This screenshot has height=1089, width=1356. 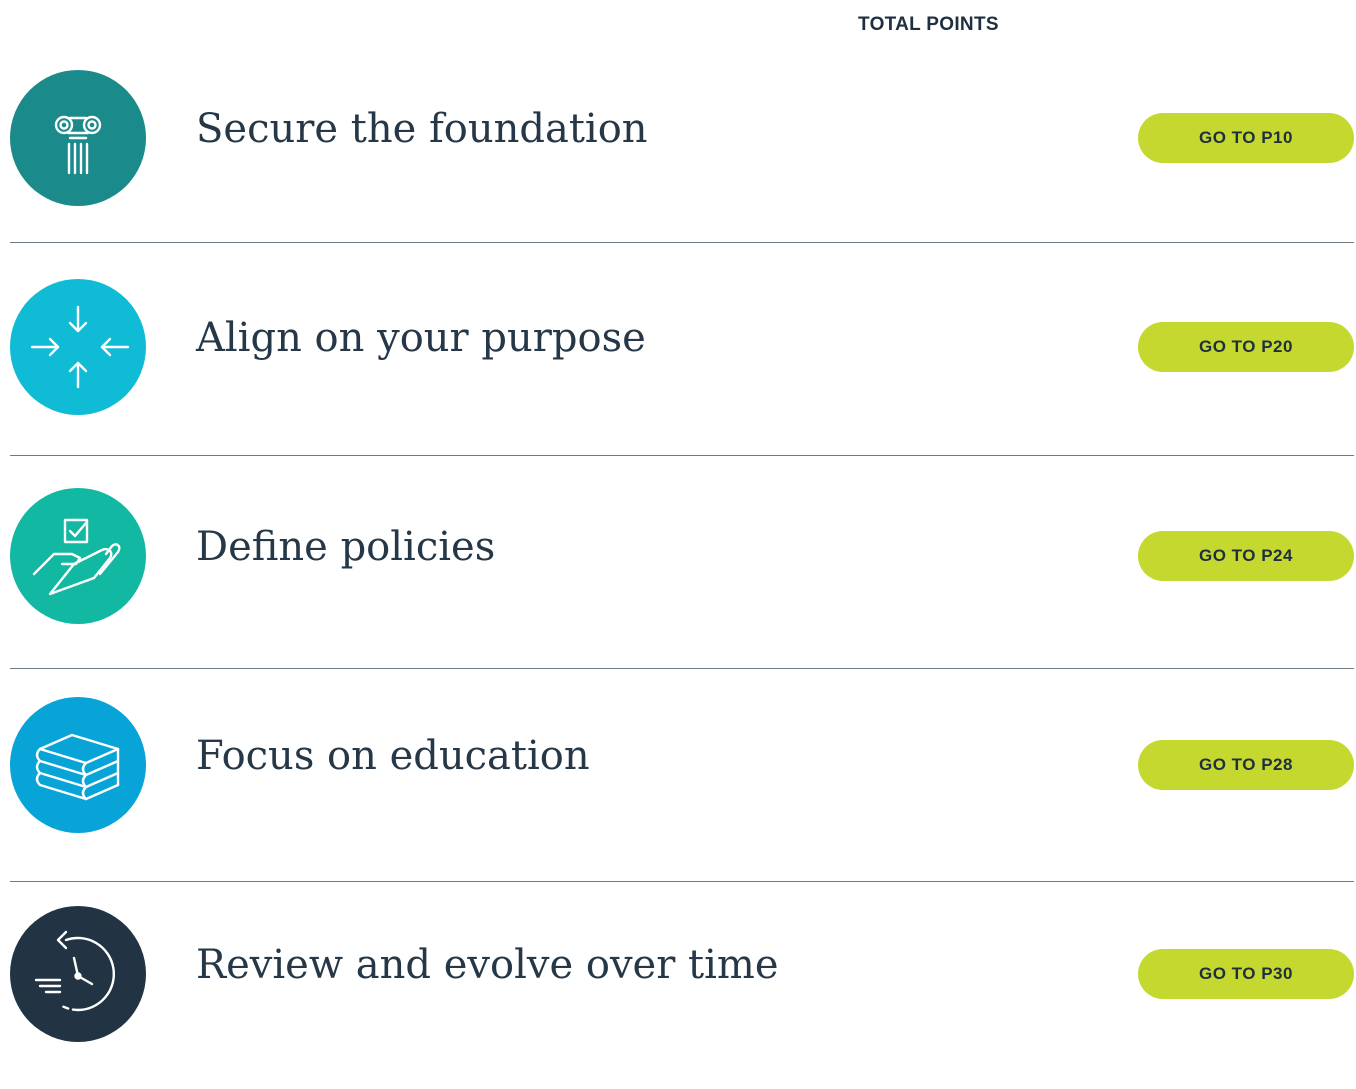 What do you see at coordinates (78, 347) in the screenshot?
I see `converging-arrows-icon` at bounding box center [78, 347].